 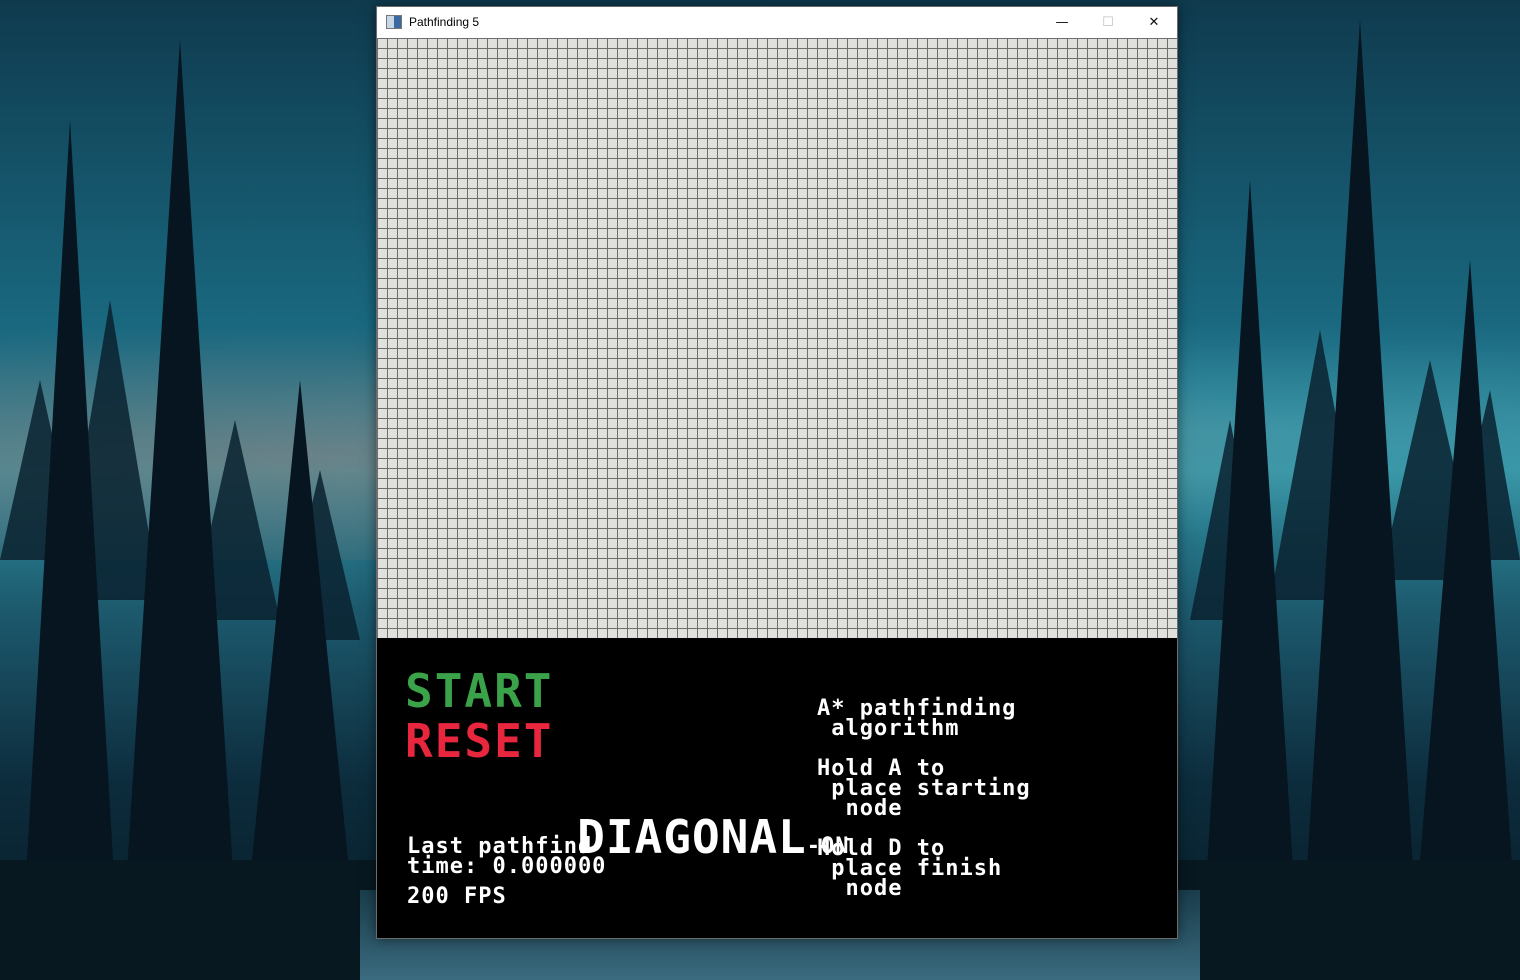 I want to click on diagonal-label: DIAGONAL, so click(x=692, y=837).